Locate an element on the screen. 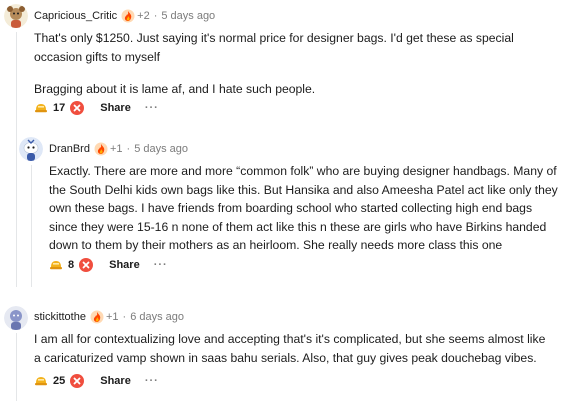 Image resolution: width=575 pixels, height=401 pixels. username-link: stickittothe is located at coordinates (60, 317).